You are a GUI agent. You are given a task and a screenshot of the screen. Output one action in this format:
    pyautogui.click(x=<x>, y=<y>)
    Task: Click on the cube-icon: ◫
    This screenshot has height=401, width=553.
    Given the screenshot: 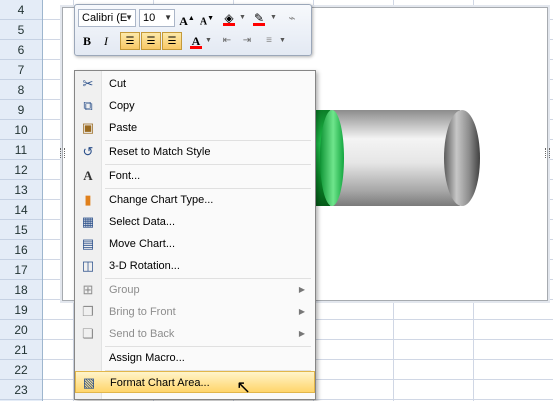 What is the action you would take?
    pyautogui.click(x=88, y=265)
    